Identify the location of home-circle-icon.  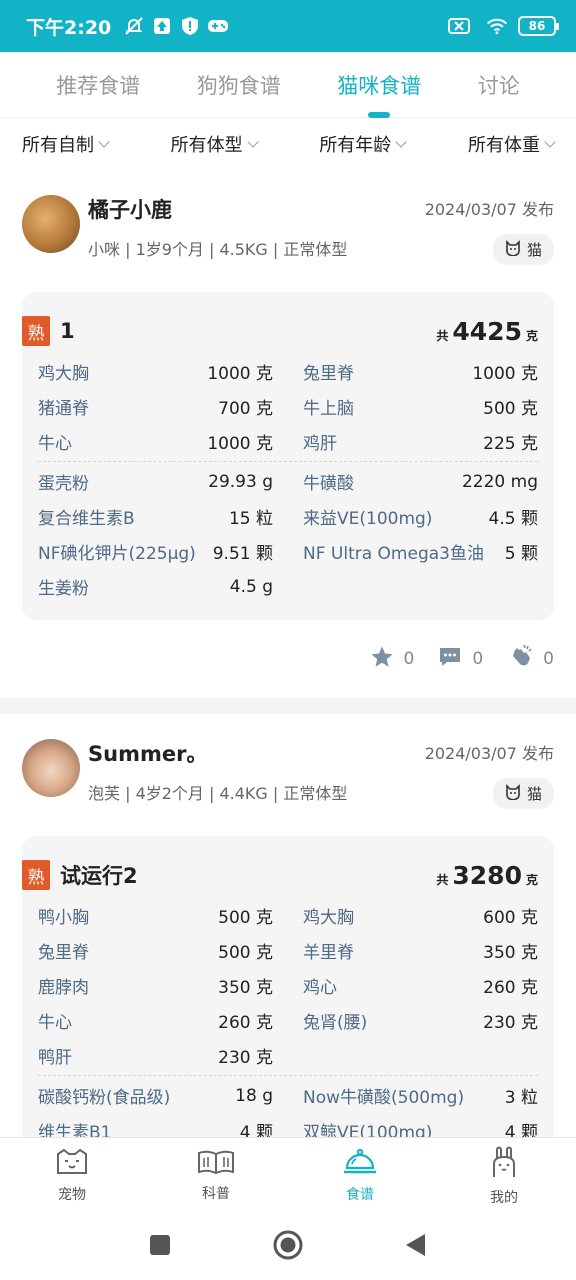
(288, 1247).